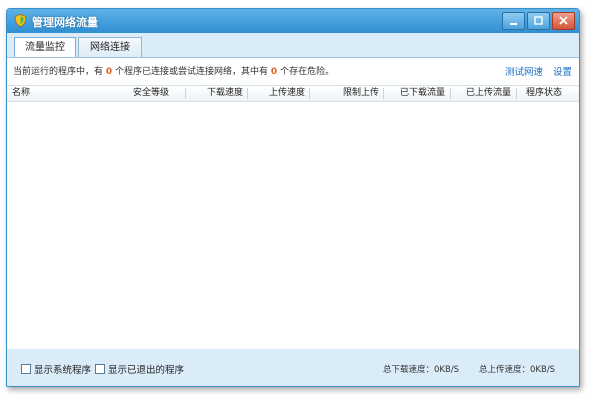 This screenshot has height=405, width=600. Describe the element at coordinates (274, 72) in the screenshot. I see `danger-count: 0` at that location.